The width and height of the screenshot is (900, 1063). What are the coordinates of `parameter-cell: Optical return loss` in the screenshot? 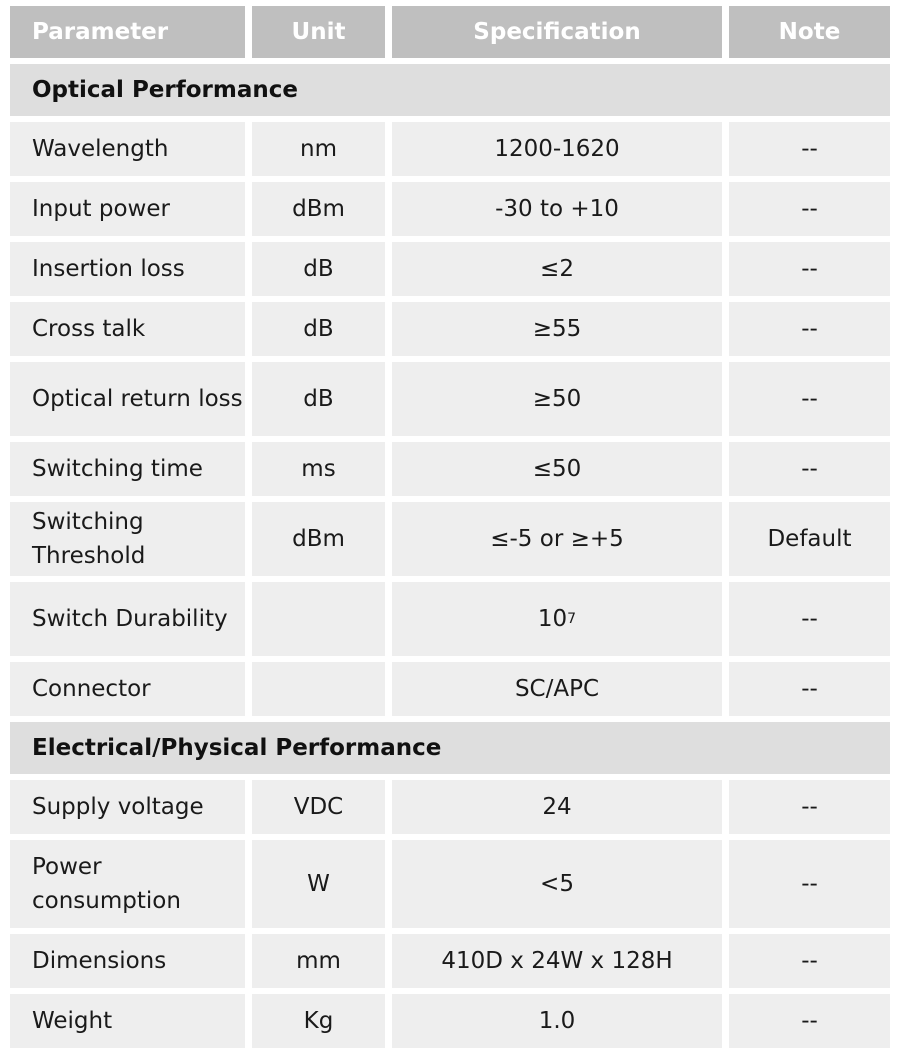 It's located at (127, 399).